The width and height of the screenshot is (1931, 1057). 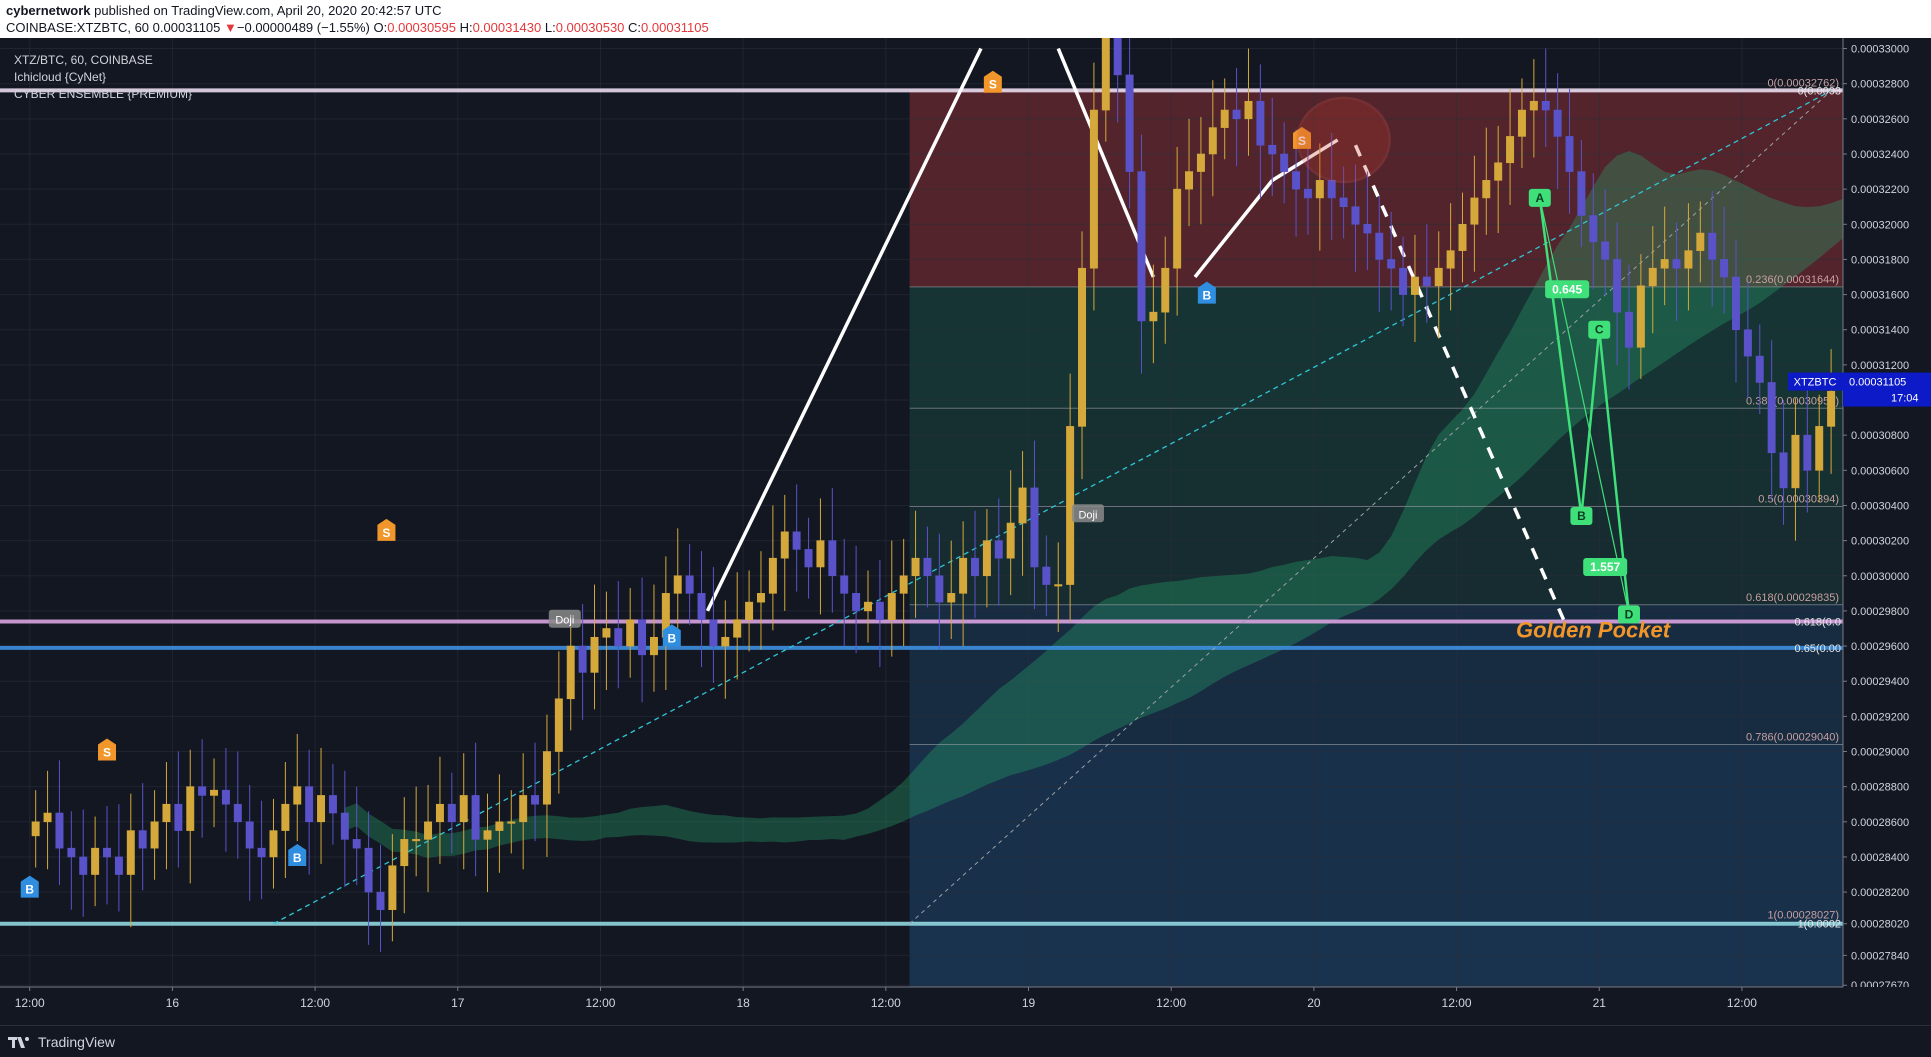 I want to click on price-tick-label: 0.00029000, so click(x=1880, y=753).